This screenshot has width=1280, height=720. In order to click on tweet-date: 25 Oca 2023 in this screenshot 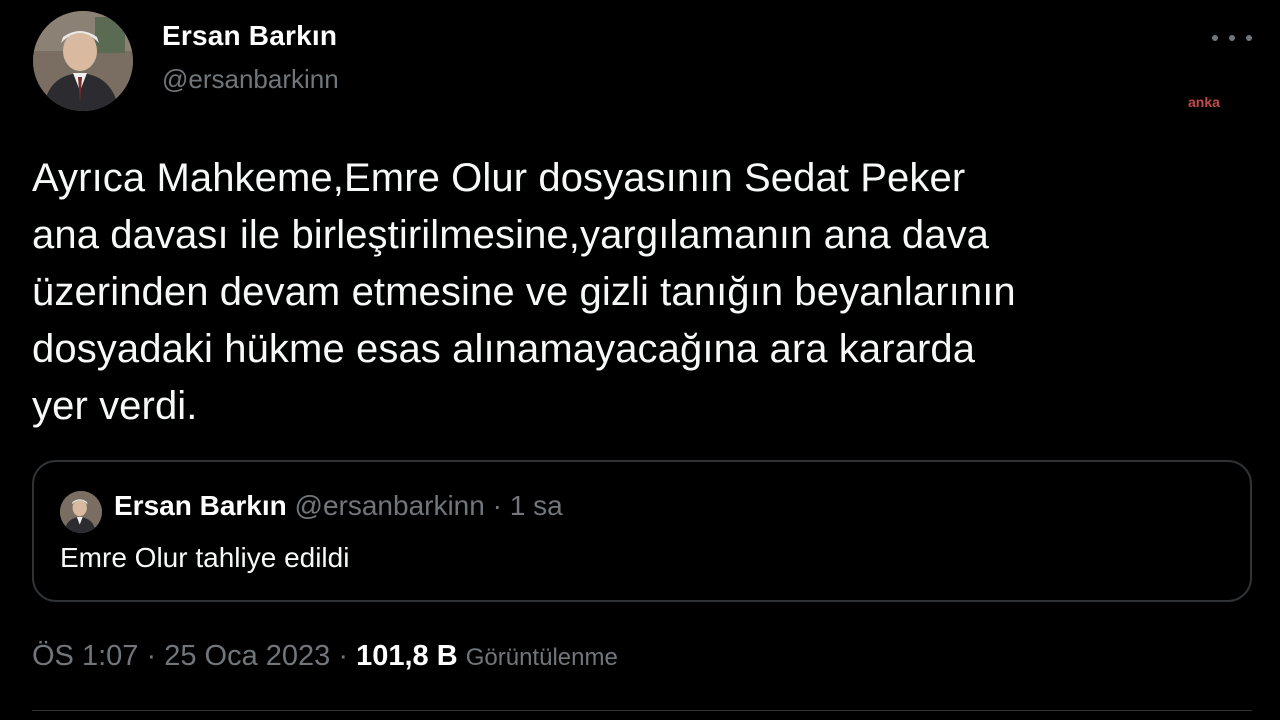, I will do `click(247, 656)`.